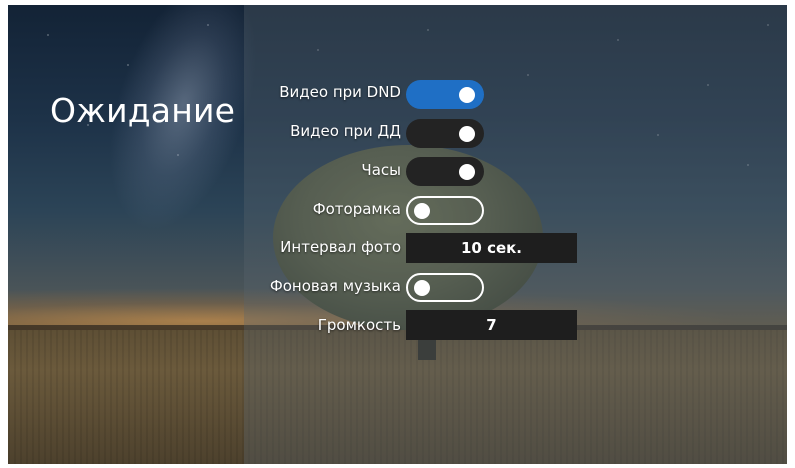 Image resolution: width=795 pixels, height=468 pixels. What do you see at coordinates (340, 92) in the screenshot?
I see `setting-label-video-dnd: Видео при DND` at bounding box center [340, 92].